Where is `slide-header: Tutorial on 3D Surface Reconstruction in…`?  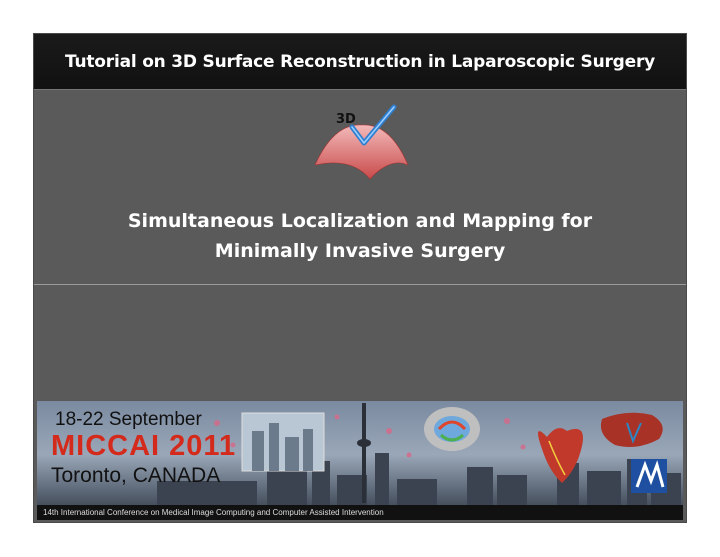
slide-header: Tutorial on 3D Surface Reconstruction in… is located at coordinates (360, 62).